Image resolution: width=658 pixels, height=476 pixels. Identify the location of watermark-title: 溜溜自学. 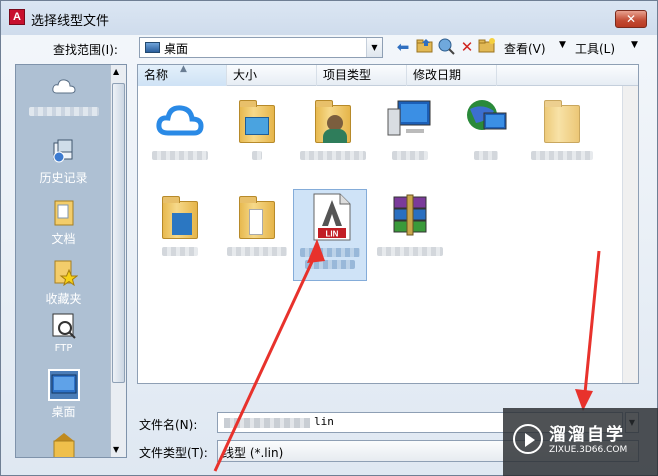
(587, 435).